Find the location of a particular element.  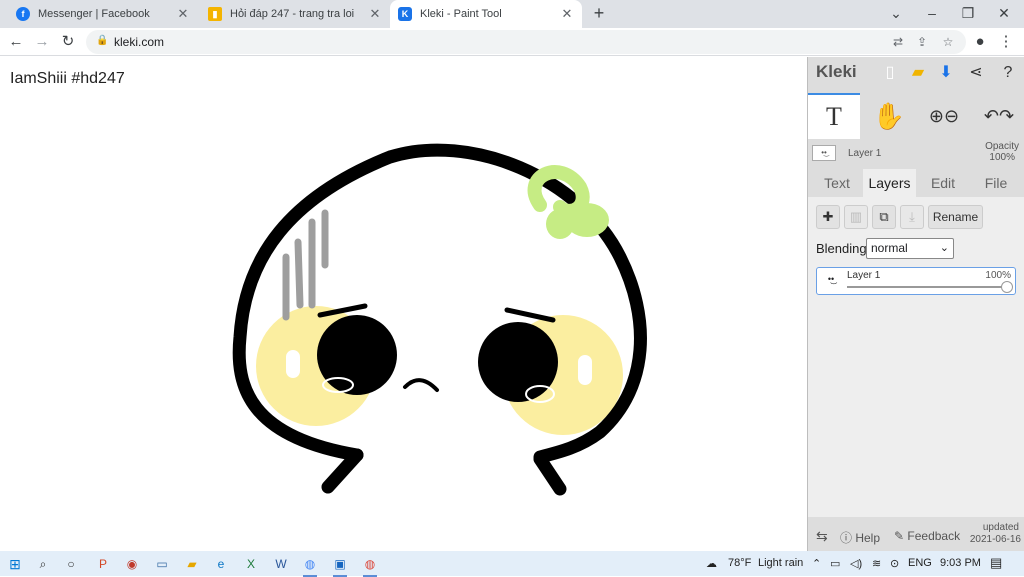

tool-row: T ✋ ⊕⊖ ↶↷ is located at coordinates (916, 116).